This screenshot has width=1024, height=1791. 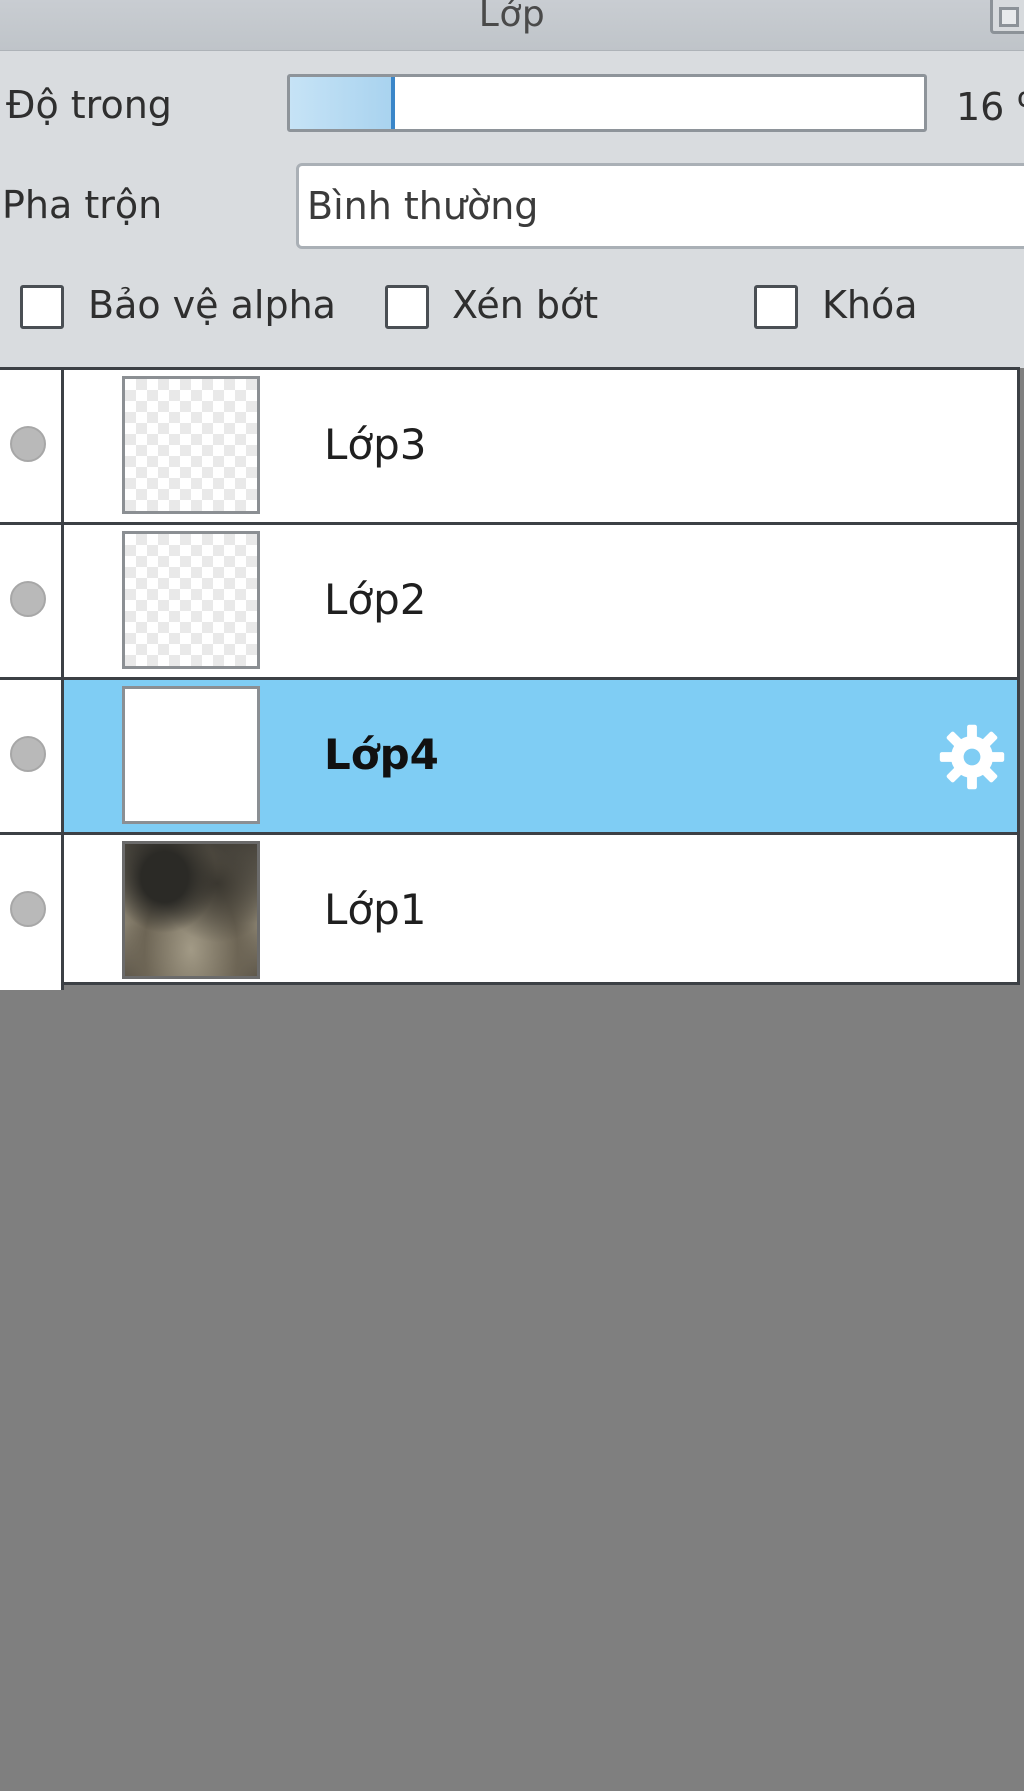 What do you see at coordinates (607, 103) in the screenshot?
I see `opacity-slider` at bounding box center [607, 103].